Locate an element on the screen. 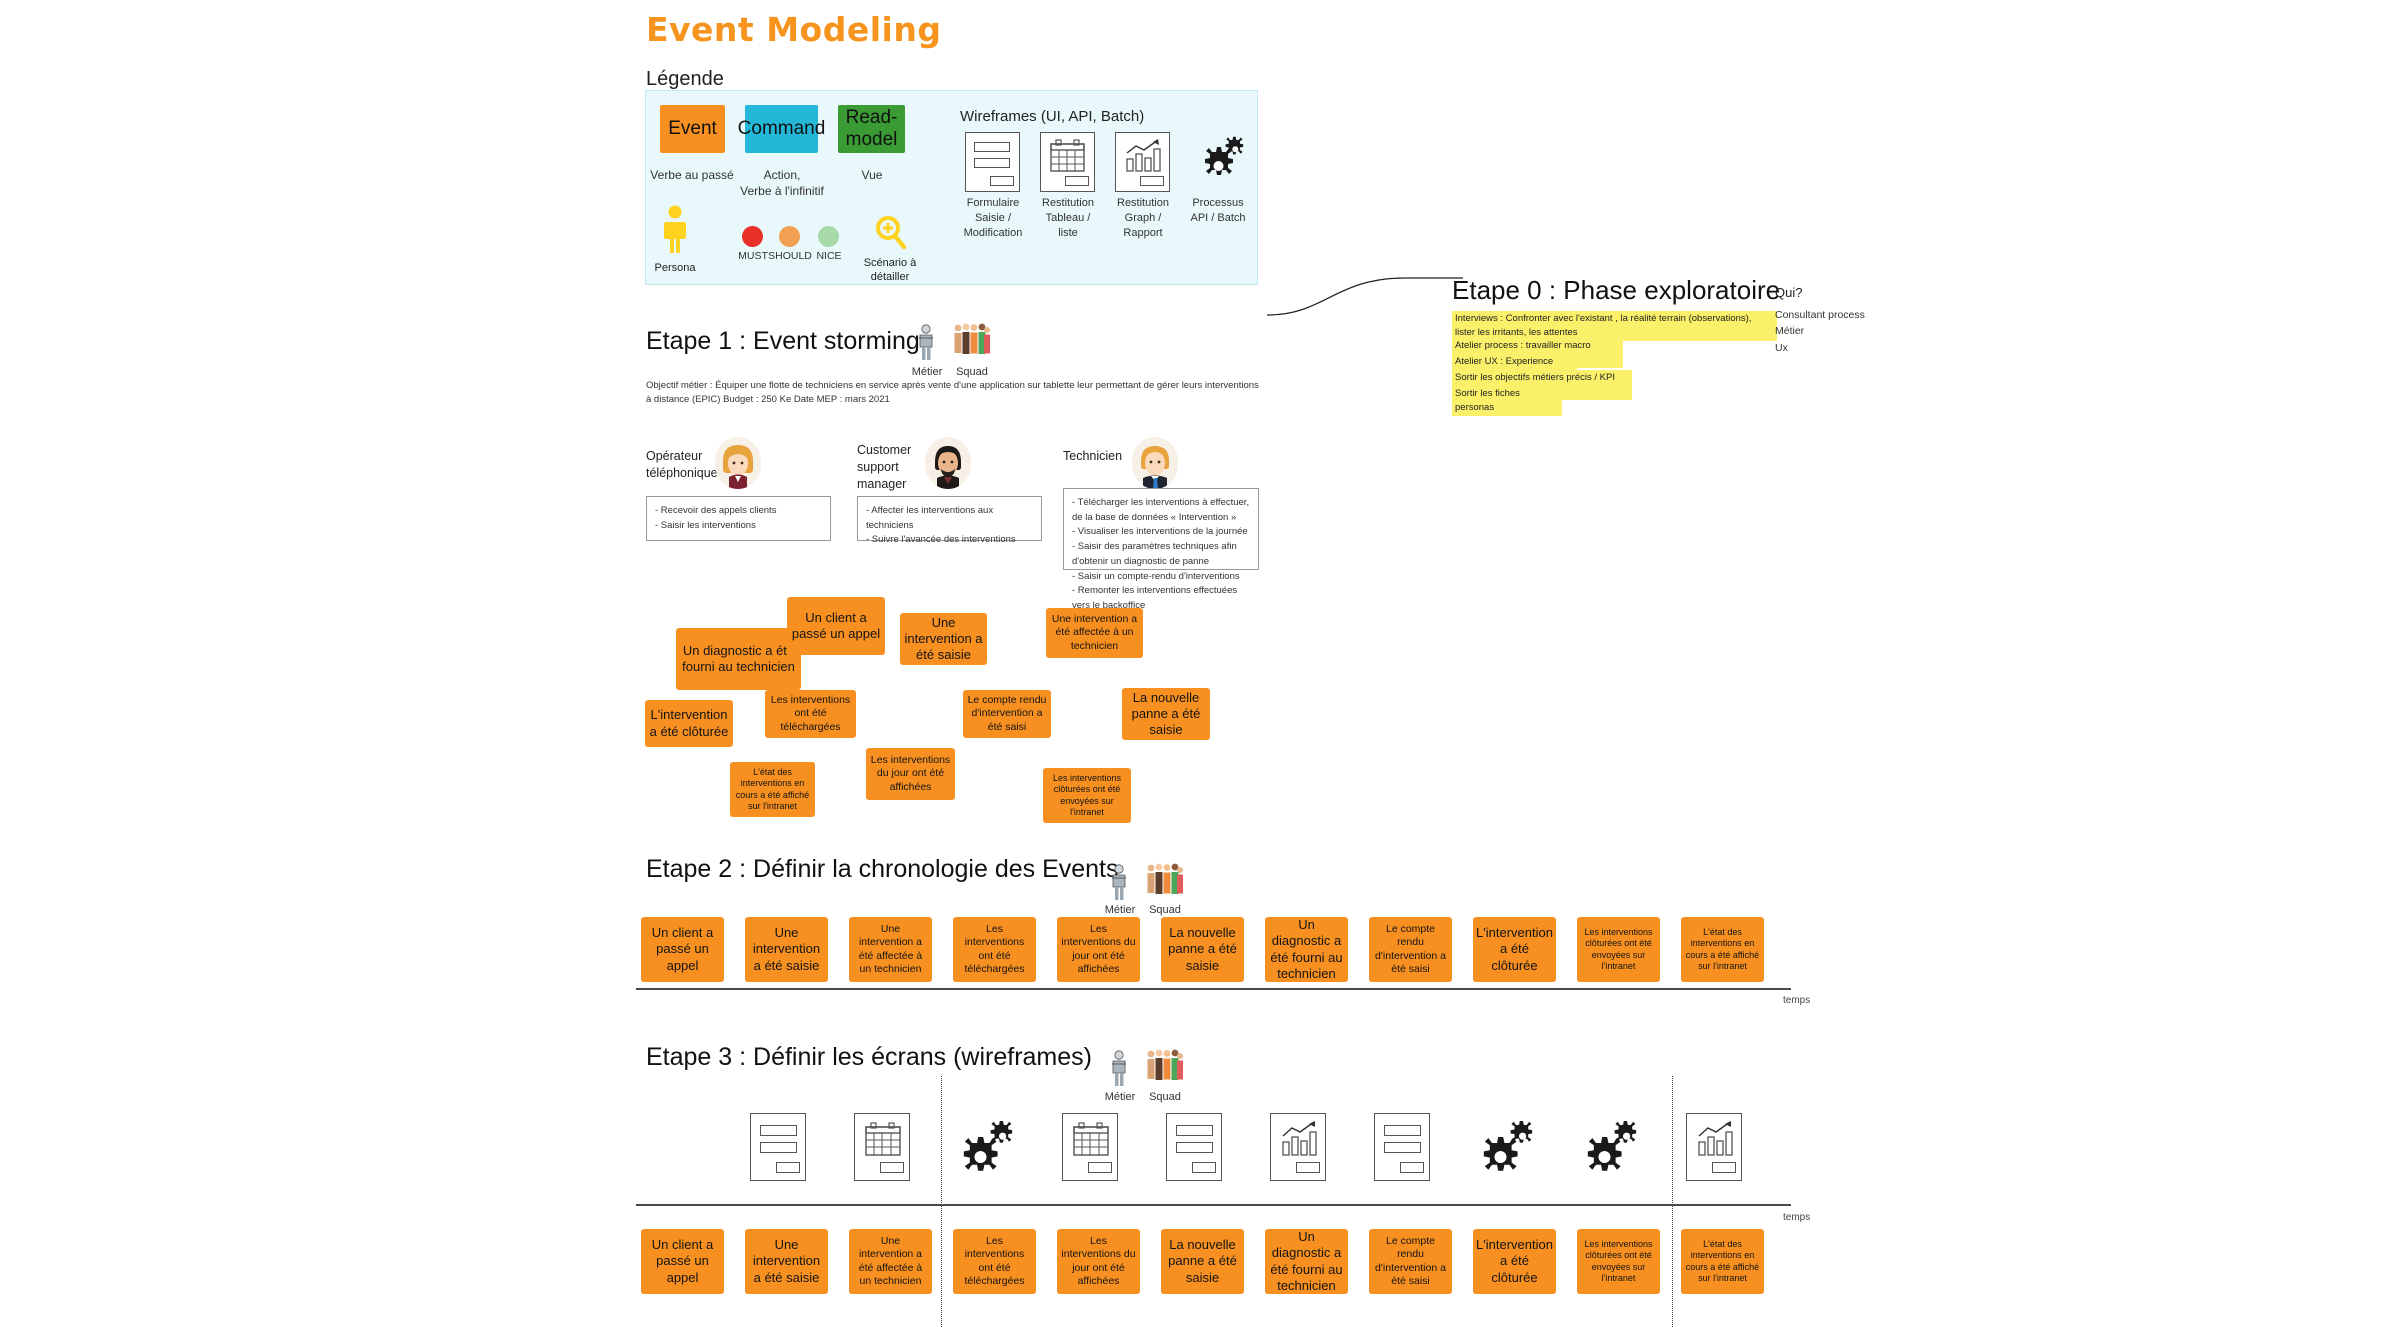 The image size is (2400, 1327). event-sticky: Une intervention a été saisie is located at coordinates (943, 639).